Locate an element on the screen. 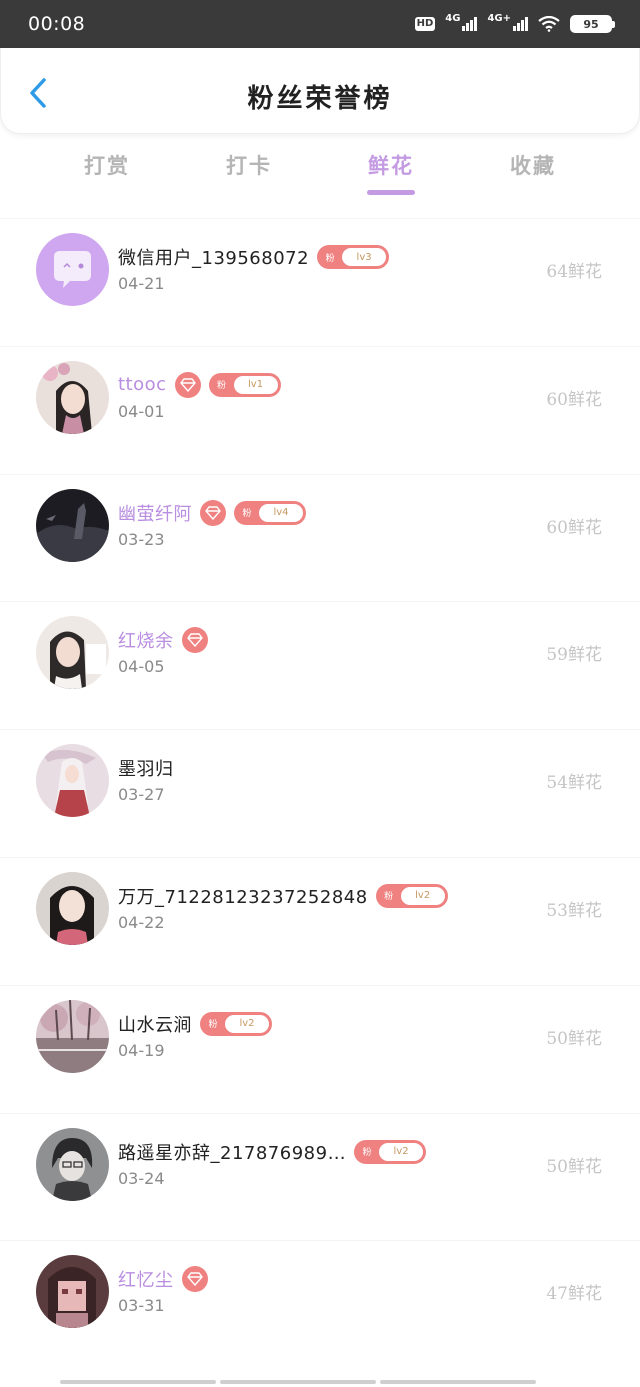 Image resolution: width=640 pixels, height=1387 pixels. name-line: 山水云涧 粉 lv2 is located at coordinates (195, 1024).